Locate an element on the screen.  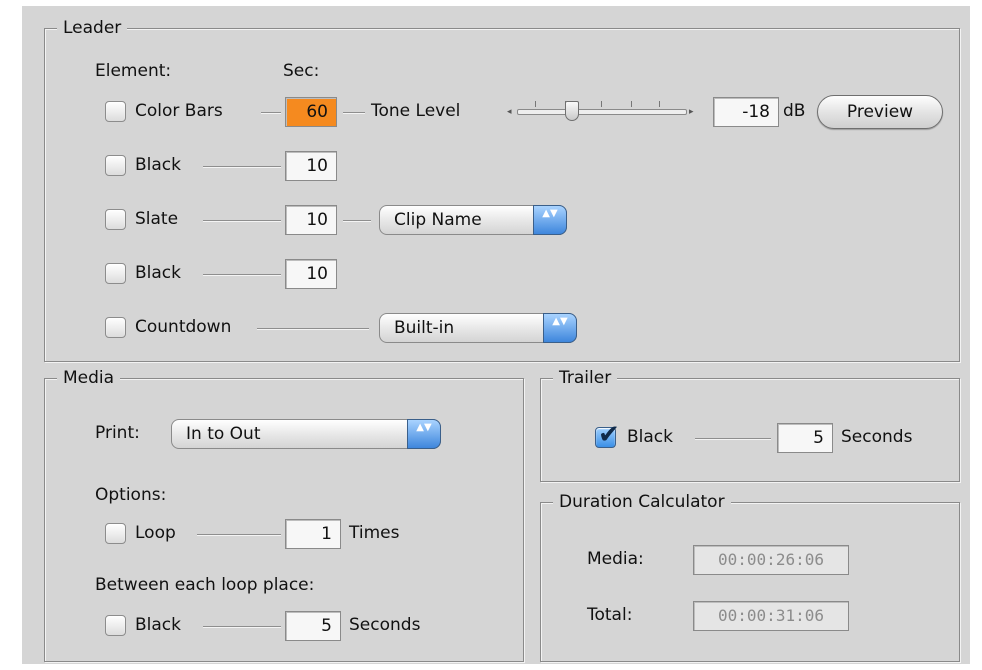
preview-button: Preview is located at coordinates (880, 112).